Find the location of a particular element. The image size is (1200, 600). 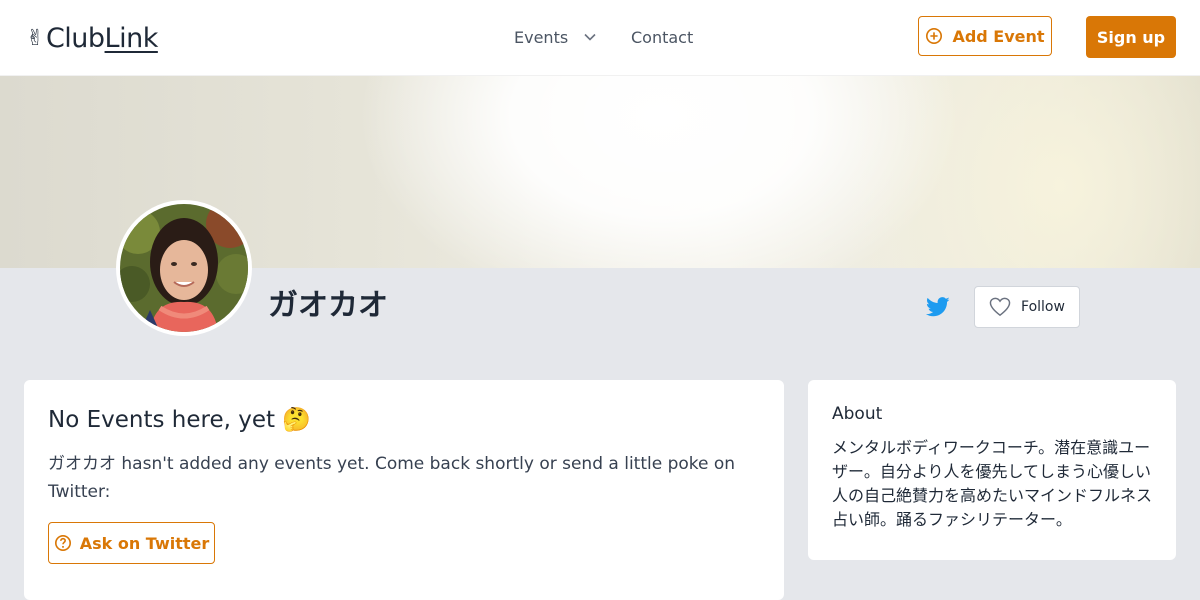

add-event-button: Add Event is located at coordinates (985, 36).